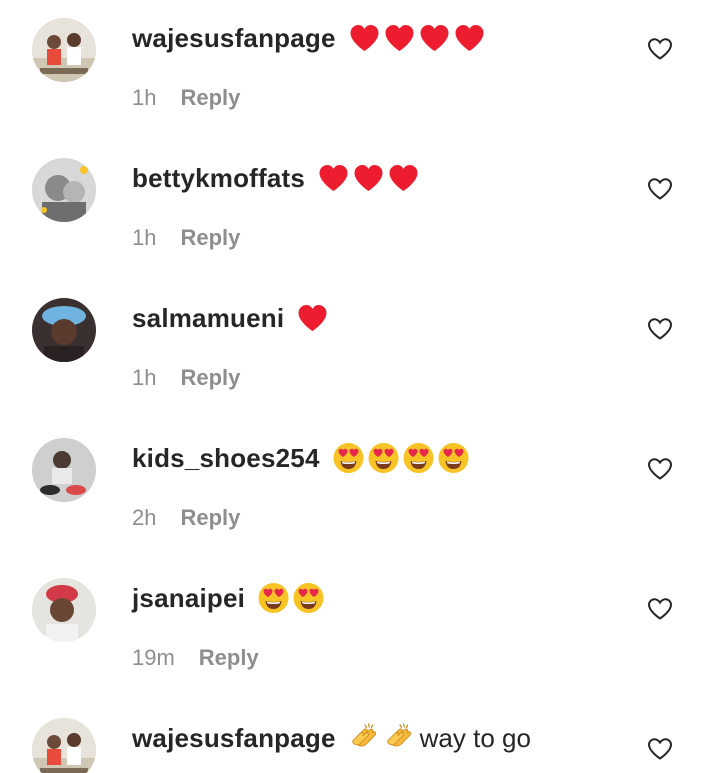 The height and width of the screenshot is (773, 720). I want to click on comment-meta: 2h Reply, so click(186, 518).